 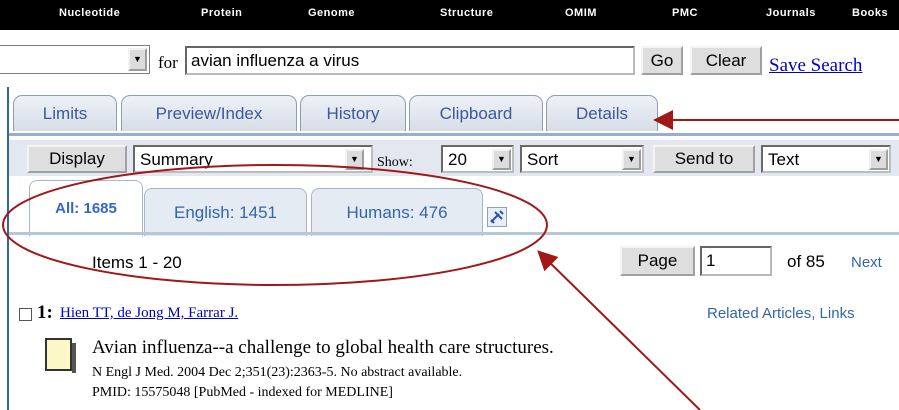 What do you see at coordinates (25, 314) in the screenshot?
I see `result-checkbox` at bounding box center [25, 314].